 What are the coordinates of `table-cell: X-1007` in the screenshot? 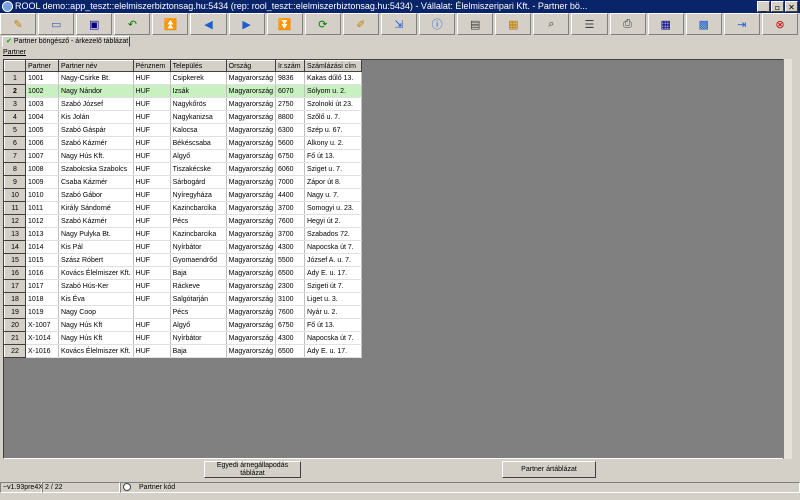 It's located at (42, 325).